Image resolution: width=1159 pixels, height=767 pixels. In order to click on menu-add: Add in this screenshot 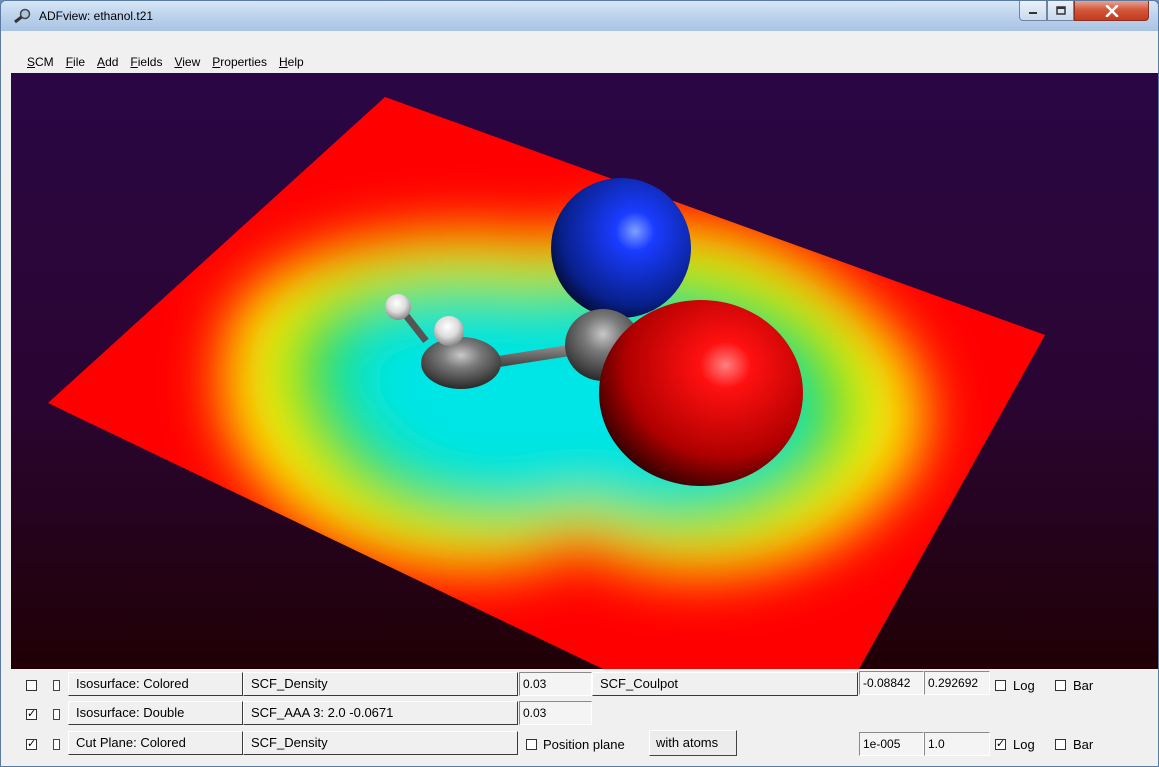, I will do `click(107, 62)`.